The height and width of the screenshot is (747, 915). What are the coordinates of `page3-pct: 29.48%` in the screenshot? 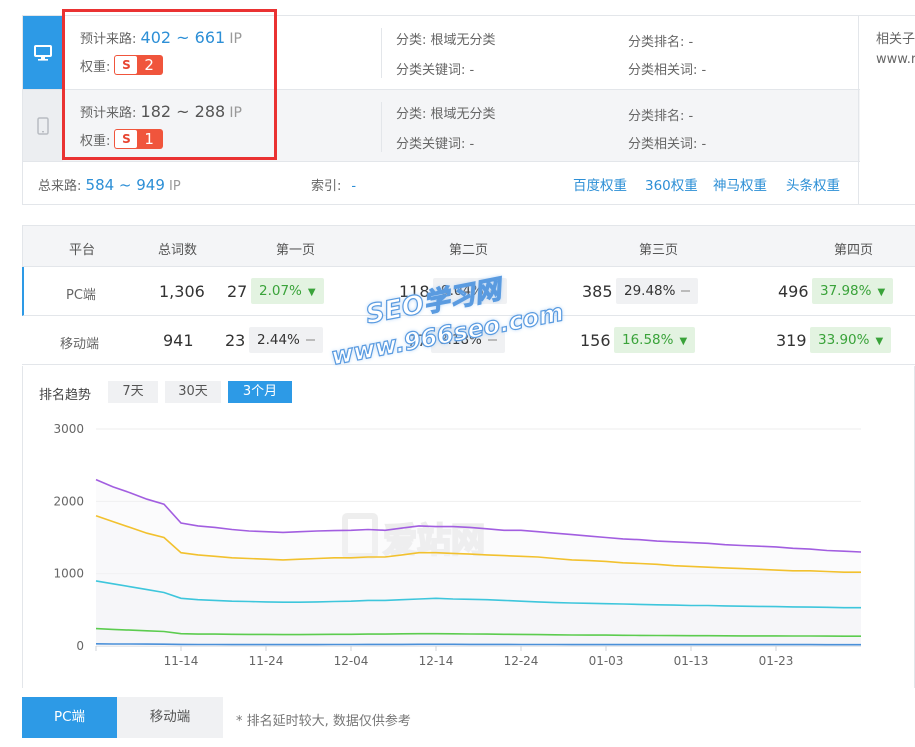 It's located at (657, 291).